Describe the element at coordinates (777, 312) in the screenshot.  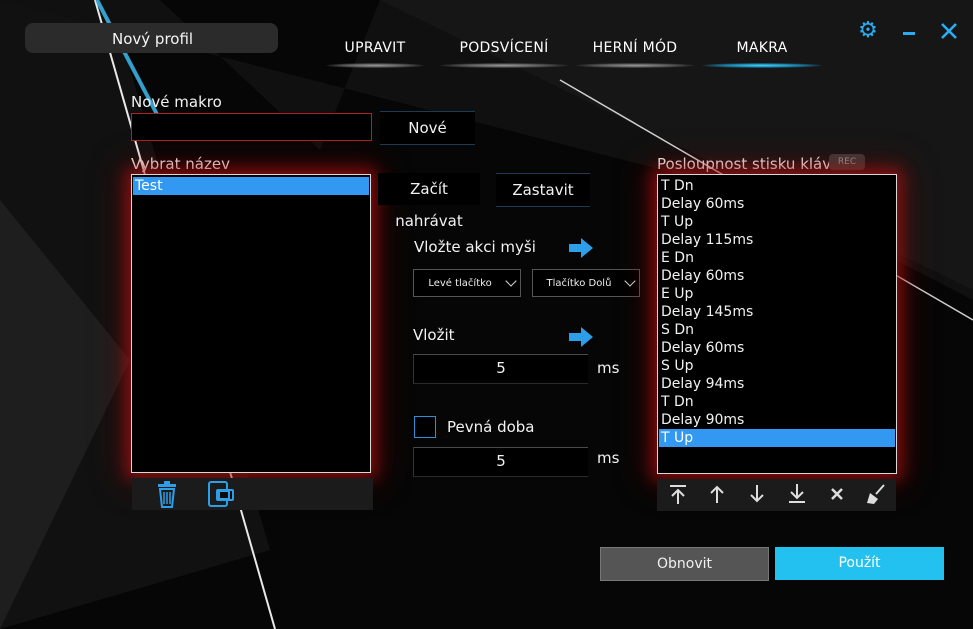
I see `list-item: Delay 145ms` at that location.